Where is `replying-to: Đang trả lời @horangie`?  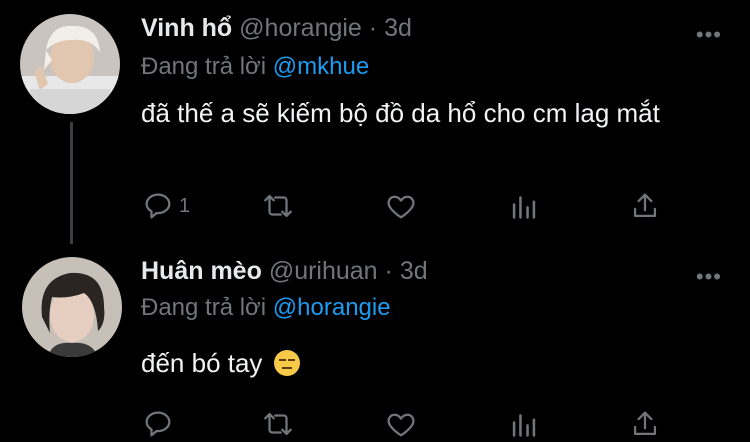
replying-to: Đang trả lời @horangie is located at coordinates (266, 308).